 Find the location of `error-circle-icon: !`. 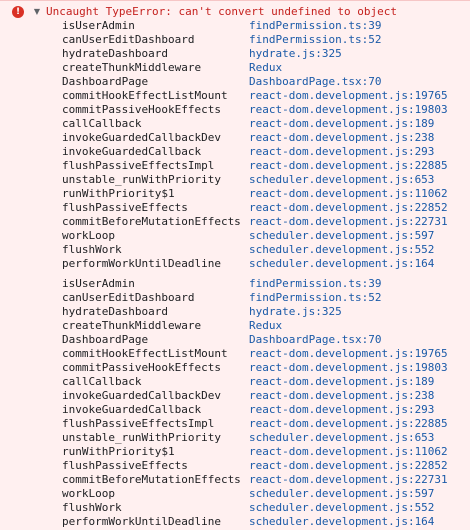

error-circle-icon: ! is located at coordinates (18, 12).